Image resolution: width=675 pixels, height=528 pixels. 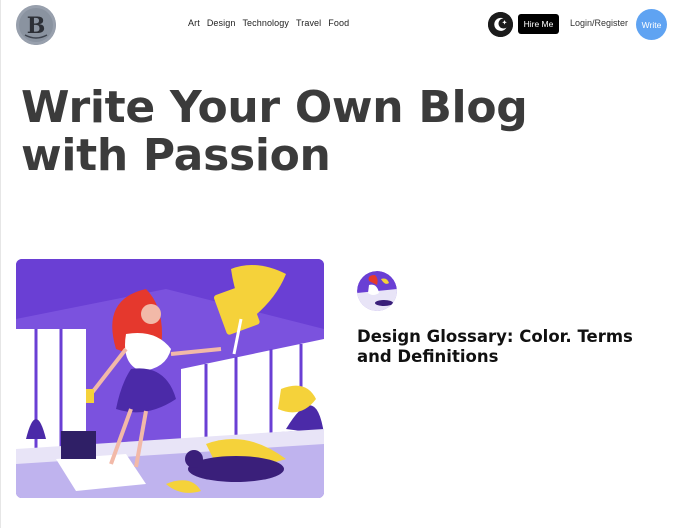 I want to click on theme-toggle-button, so click(x=500, y=24).